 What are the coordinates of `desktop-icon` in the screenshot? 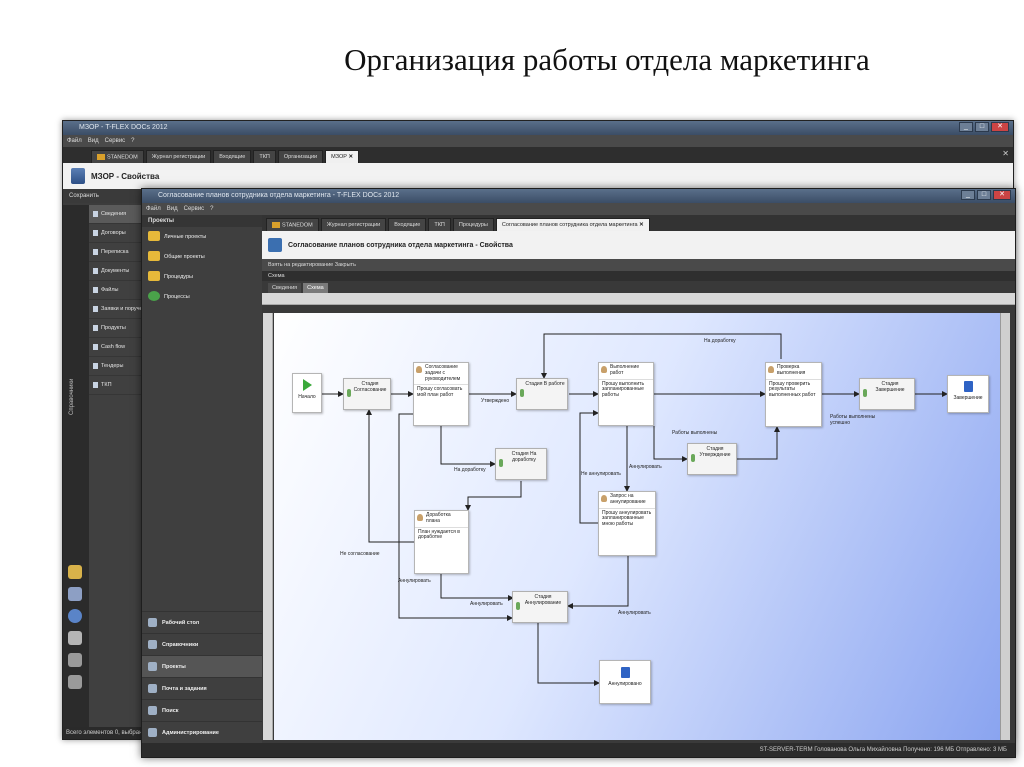 It's located at (75, 572).